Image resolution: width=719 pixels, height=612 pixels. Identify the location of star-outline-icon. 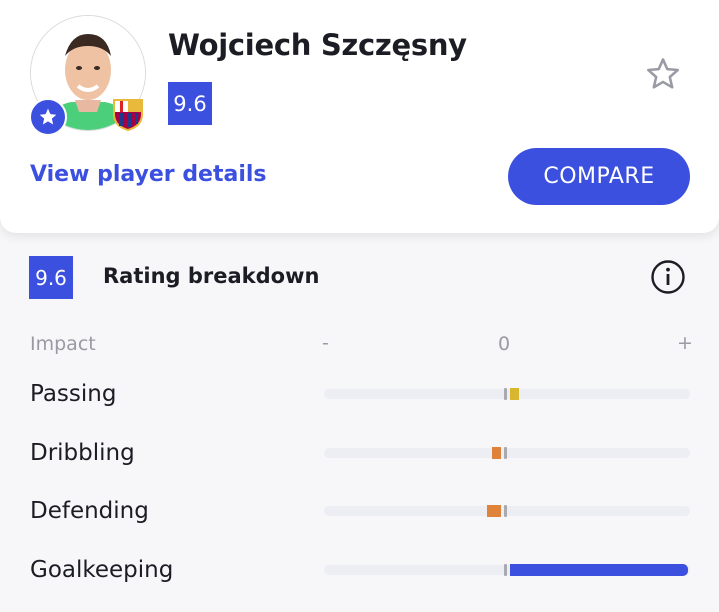
(663, 74).